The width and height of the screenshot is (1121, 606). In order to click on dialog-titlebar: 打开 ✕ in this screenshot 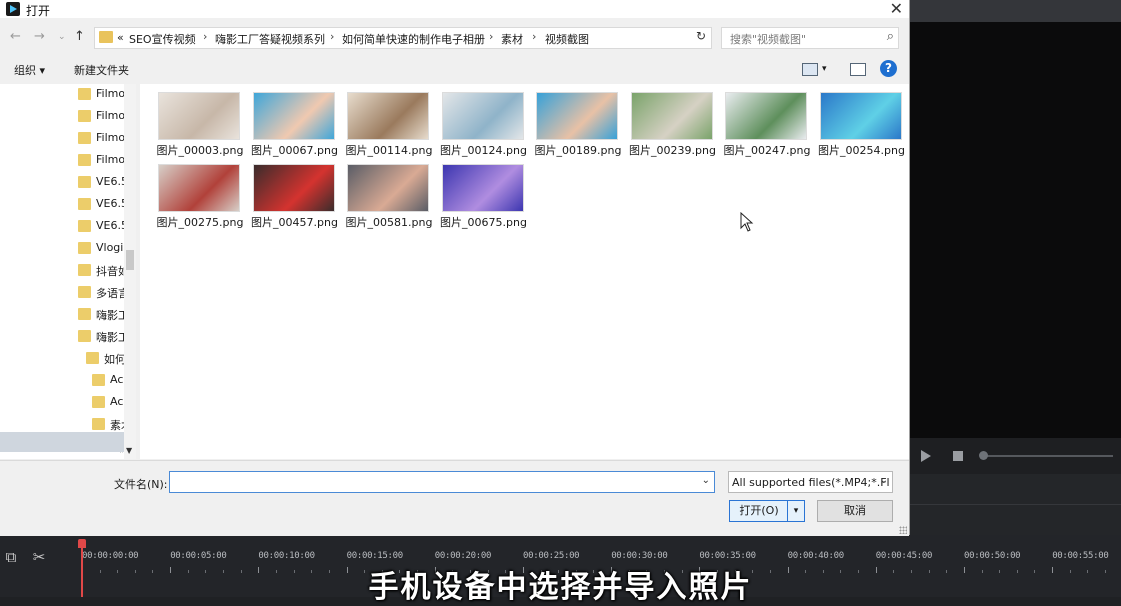, I will do `click(454, 9)`.